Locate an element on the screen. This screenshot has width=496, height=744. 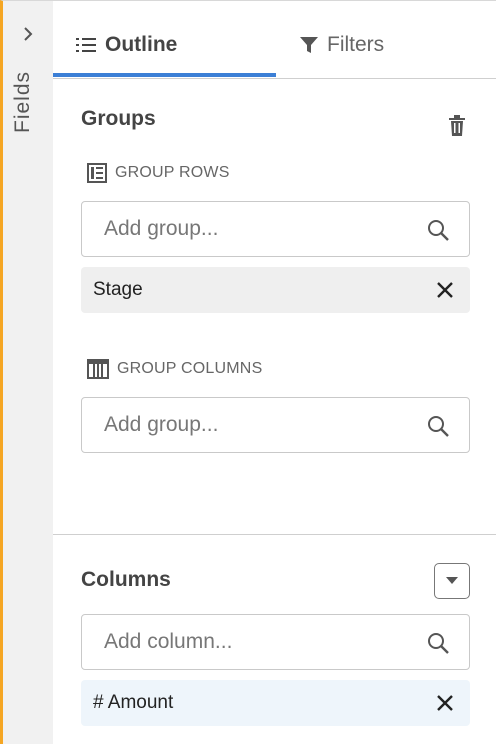
trash-icon is located at coordinates (457, 126).